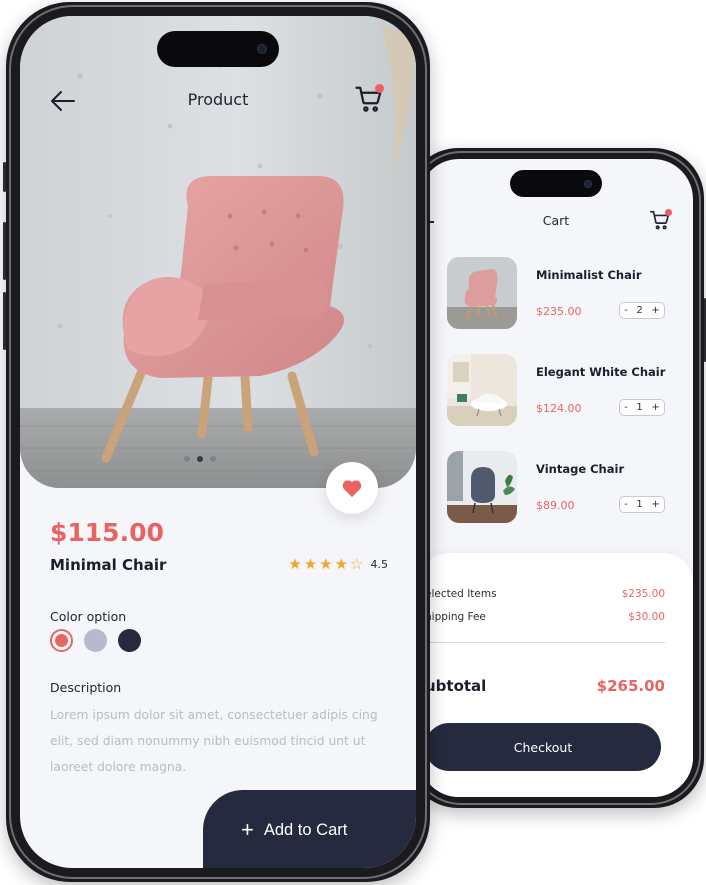 The width and height of the screenshot is (706, 885). What do you see at coordinates (559, 408) in the screenshot?
I see `item-price: $124.00` at bounding box center [559, 408].